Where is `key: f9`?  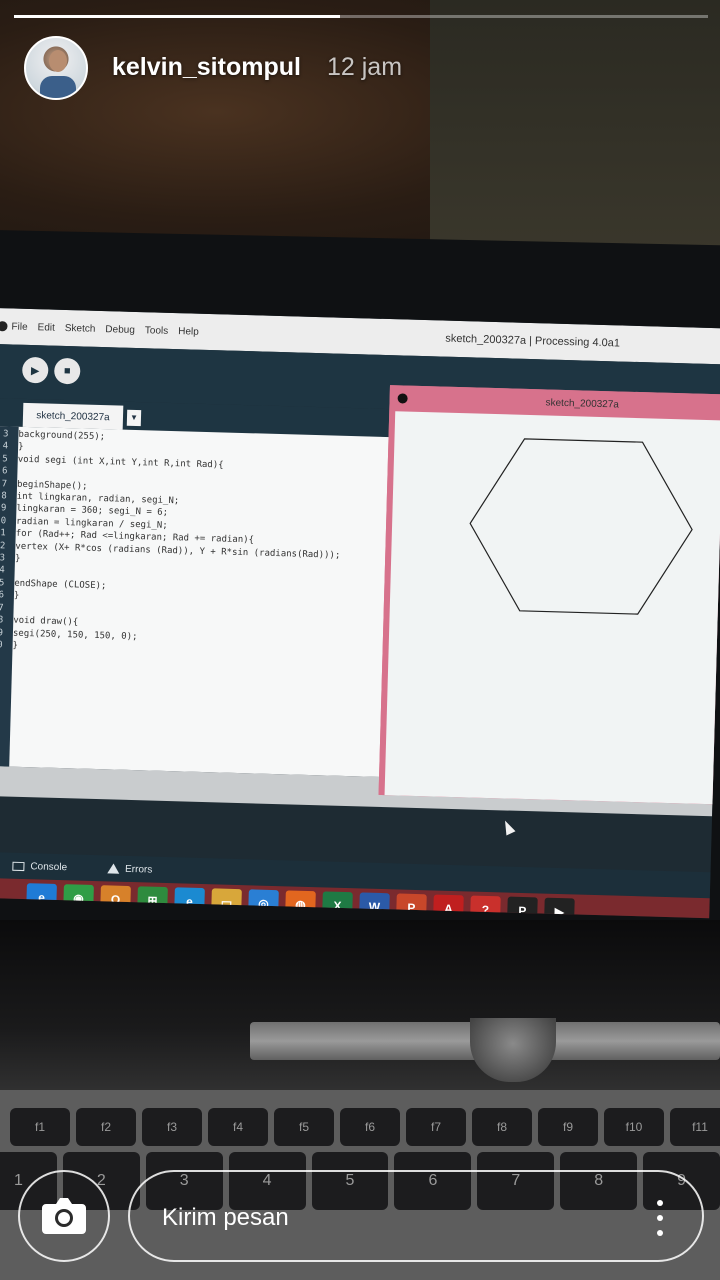
key: f9 is located at coordinates (568, 1127).